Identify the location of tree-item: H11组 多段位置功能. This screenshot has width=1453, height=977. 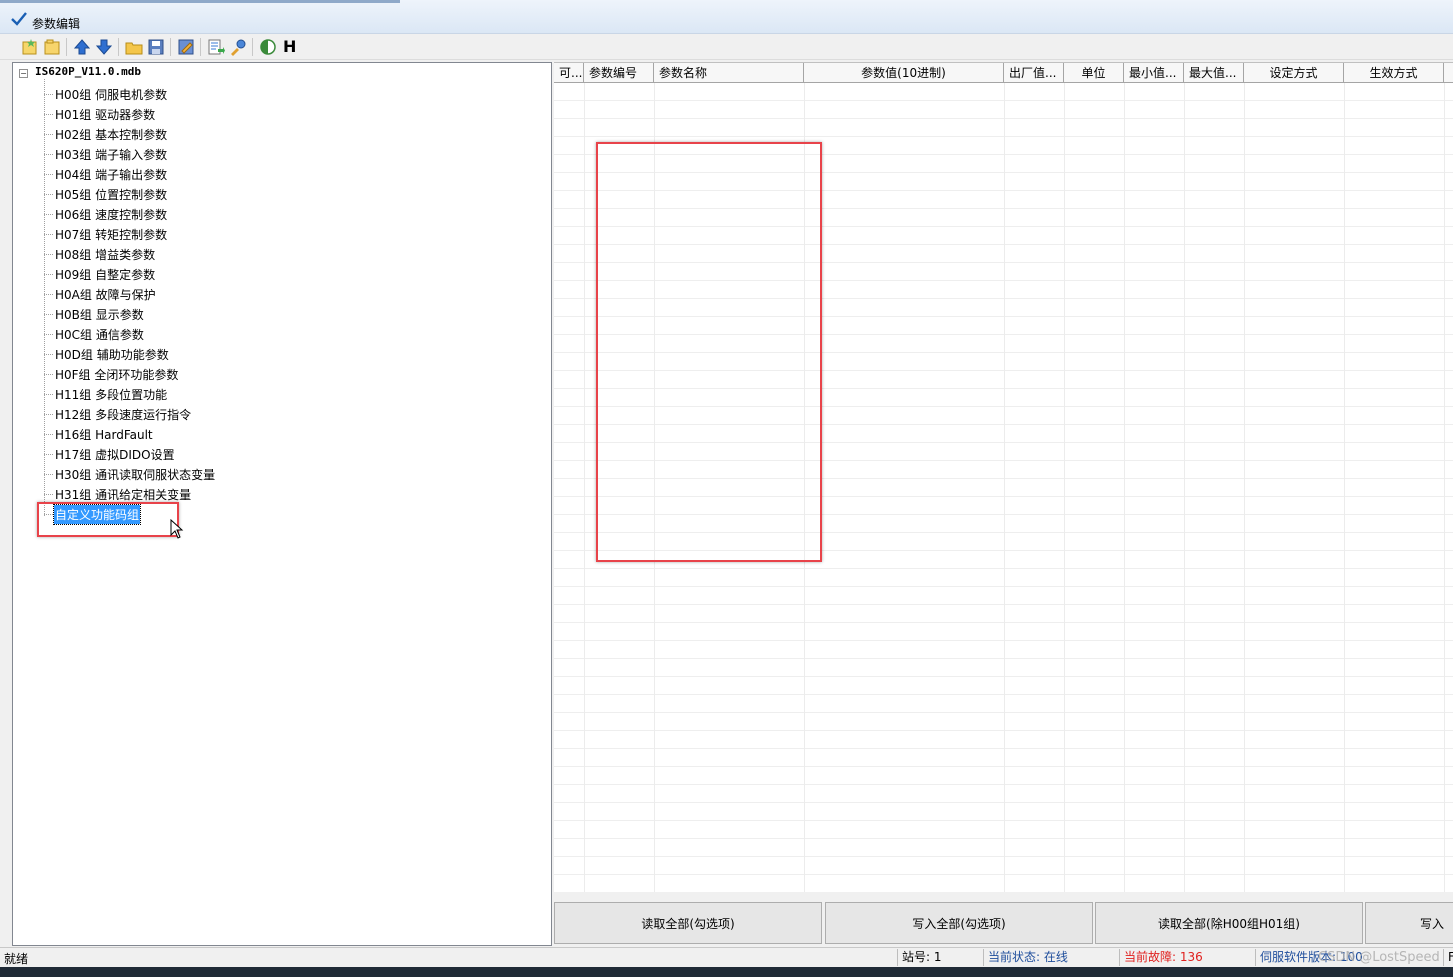
(106, 394).